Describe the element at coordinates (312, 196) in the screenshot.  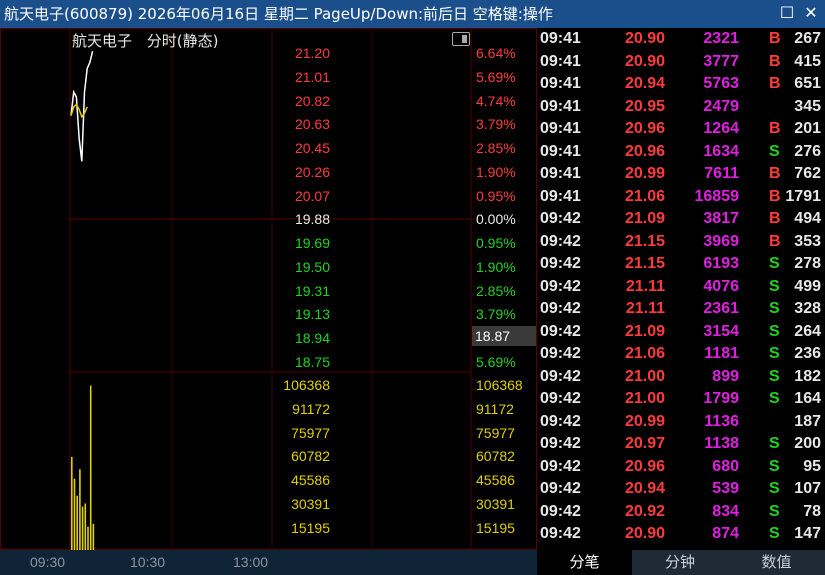
I see `price-label: 20.07` at that location.